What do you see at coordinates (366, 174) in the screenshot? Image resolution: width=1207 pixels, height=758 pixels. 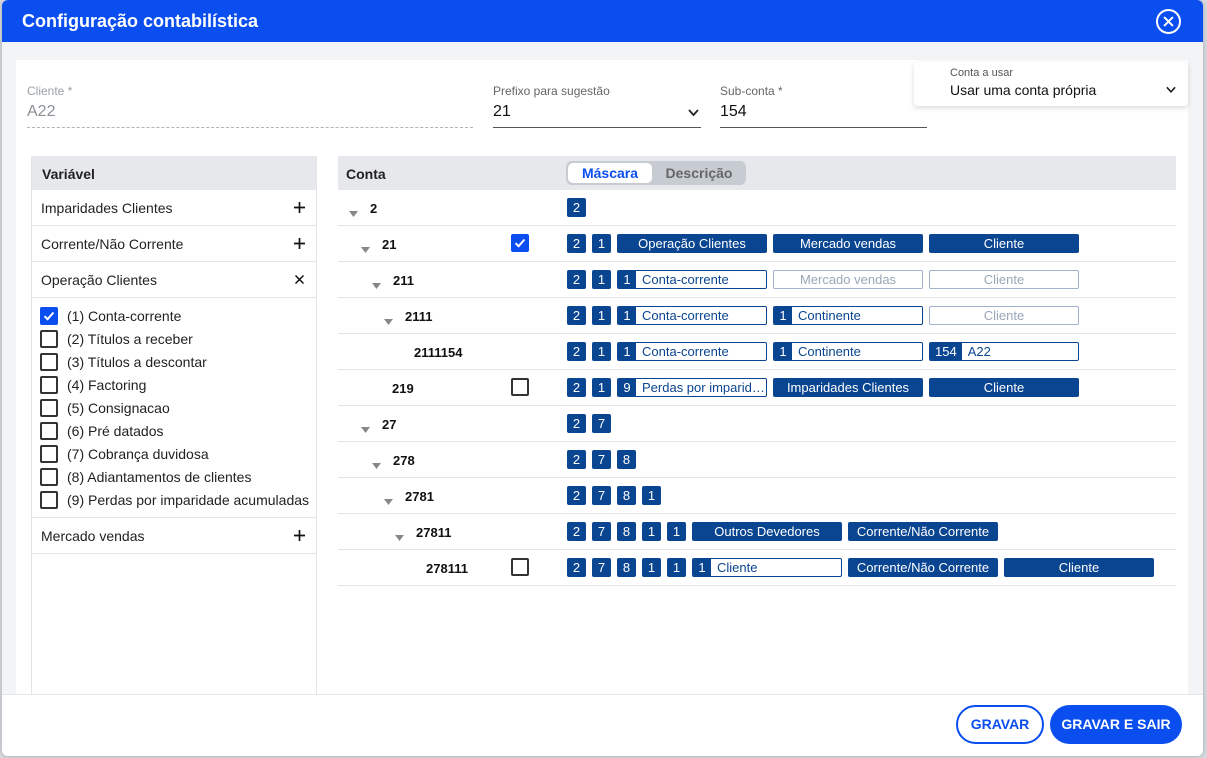 I see `accounts-title: Conta` at bounding box center [366, 174].